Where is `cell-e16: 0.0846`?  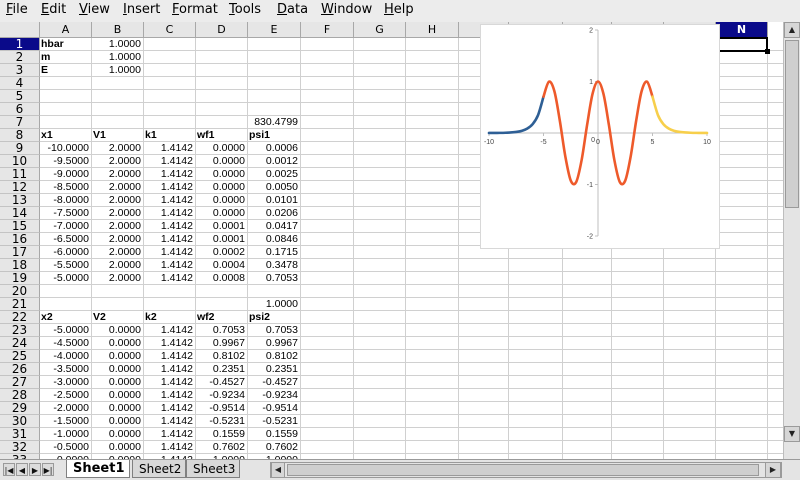 cell-e16: 0.0846 is located at coordinates (274, 239).